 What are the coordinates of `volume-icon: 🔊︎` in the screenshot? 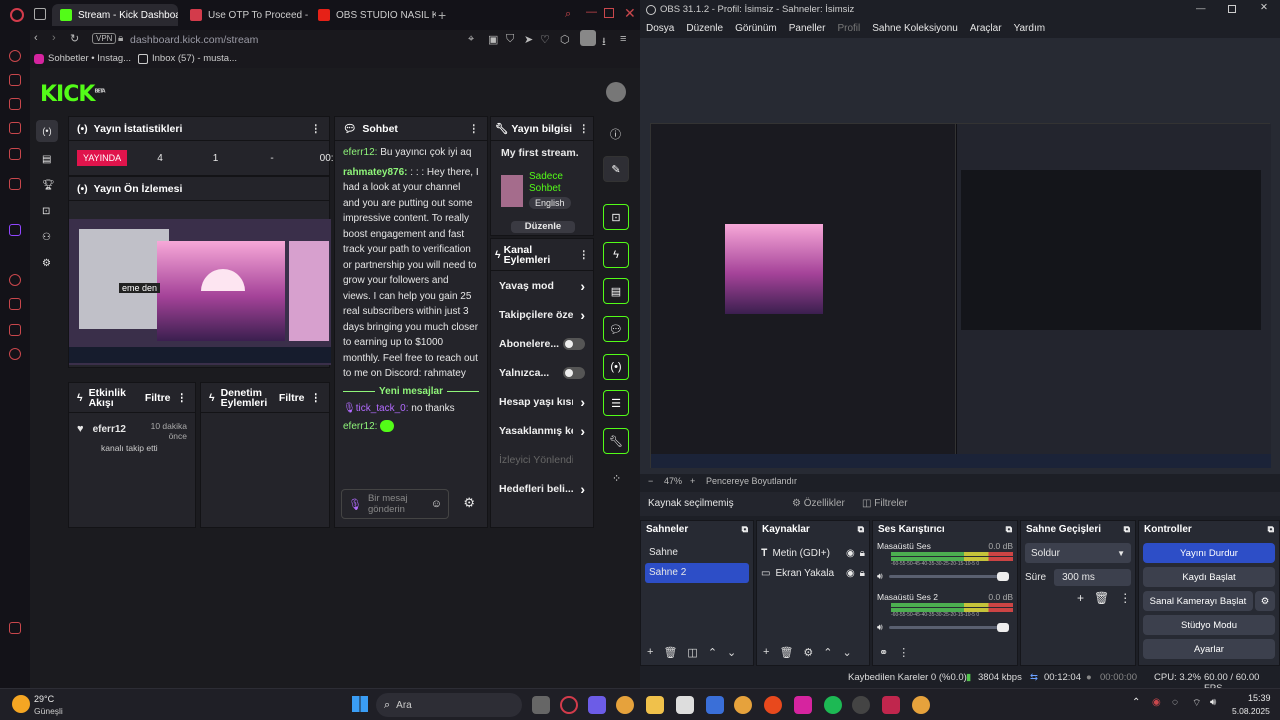 It's located at (1213, 702).